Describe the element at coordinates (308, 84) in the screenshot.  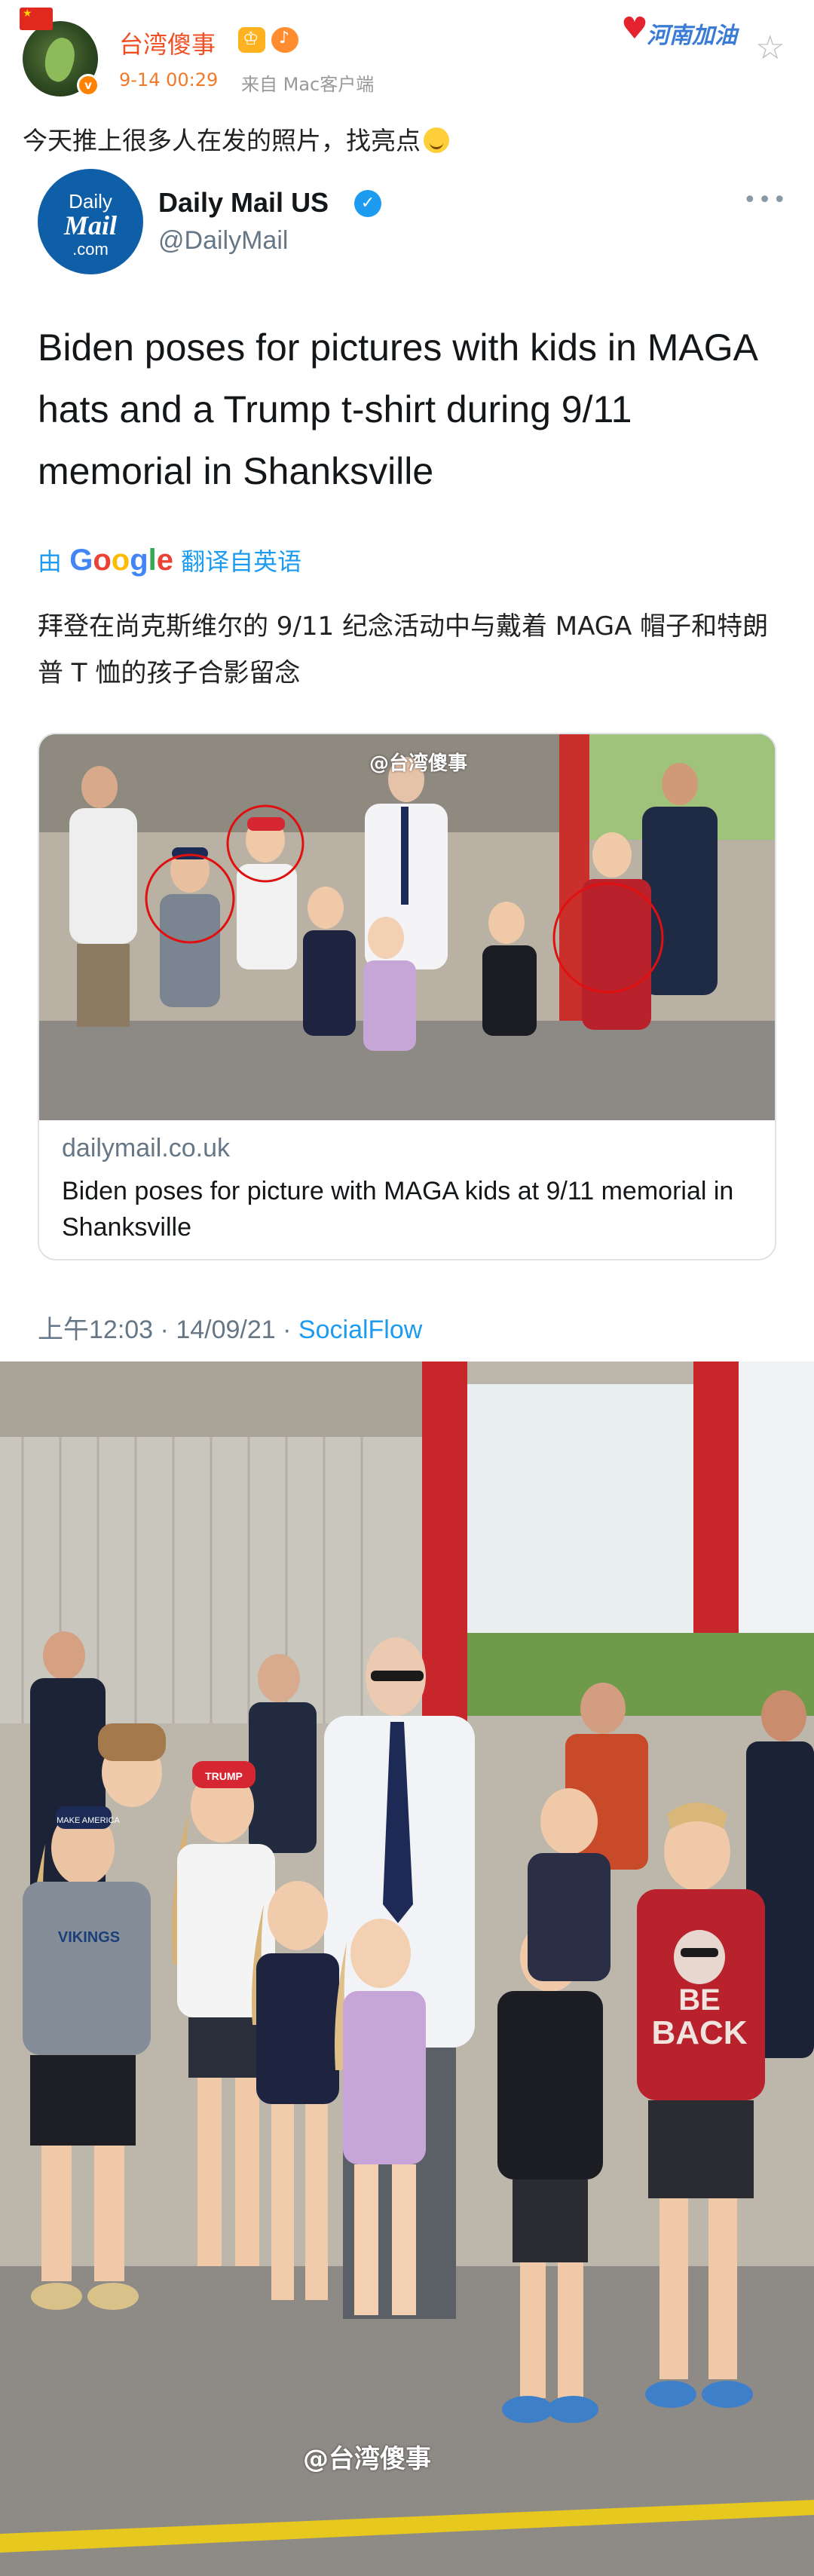
I see `post-source: 来自 Mac客户端` at that location.